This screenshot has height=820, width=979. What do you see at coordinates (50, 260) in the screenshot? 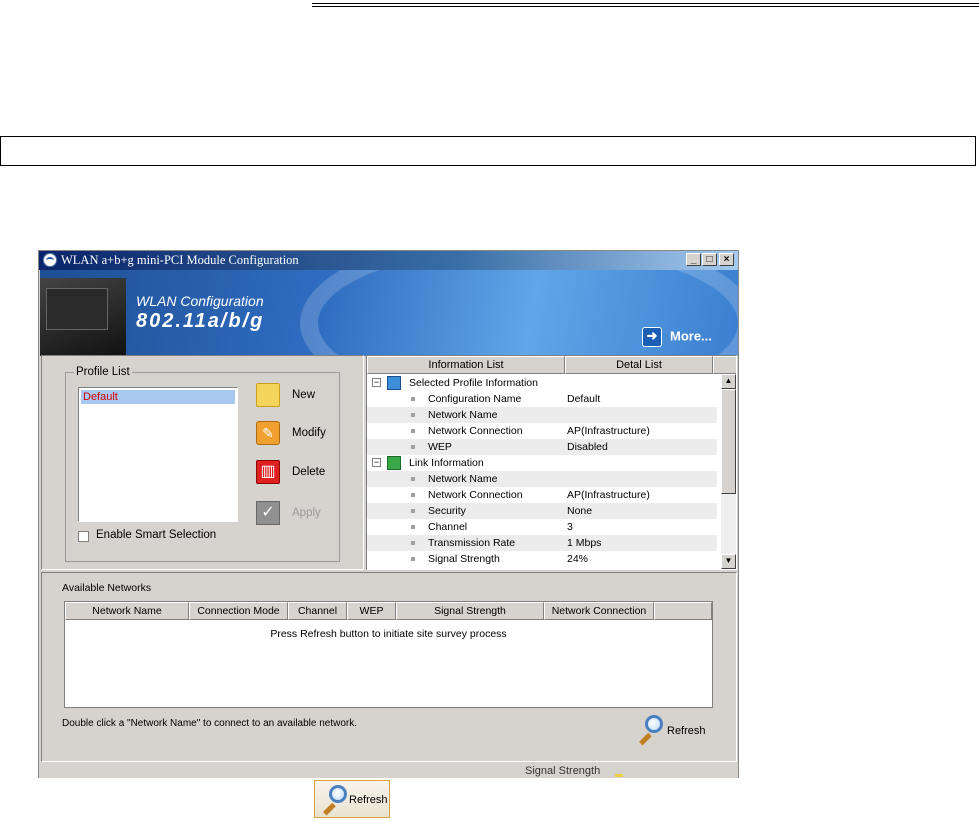
I see `app-logo-icon` at bounding box center [50, 260].